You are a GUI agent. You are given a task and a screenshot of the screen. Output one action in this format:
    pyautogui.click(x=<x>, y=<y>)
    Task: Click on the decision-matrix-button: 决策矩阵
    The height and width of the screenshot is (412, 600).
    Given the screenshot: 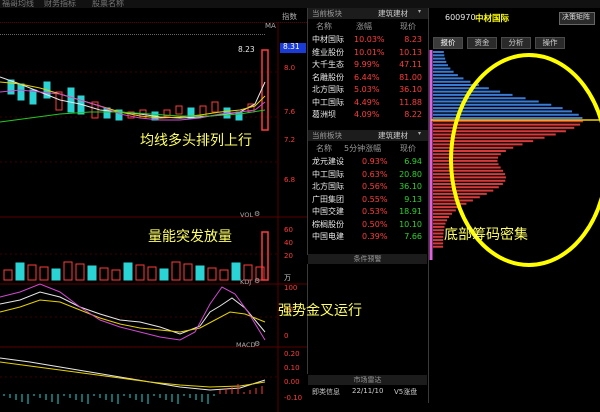 What is the action you would take?
    pyautogui.click(x=577, y=18)
    